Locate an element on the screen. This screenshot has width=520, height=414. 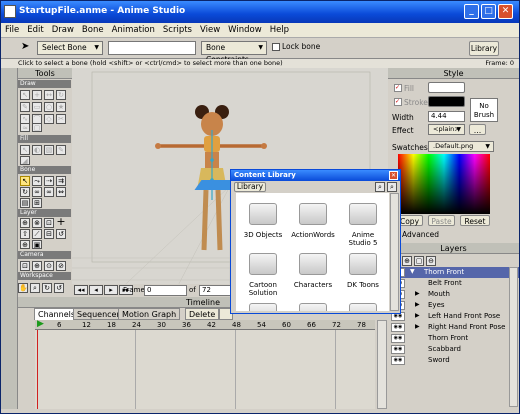
select-bone-tool-icon: ↖ is located at coordinates (25, 181).